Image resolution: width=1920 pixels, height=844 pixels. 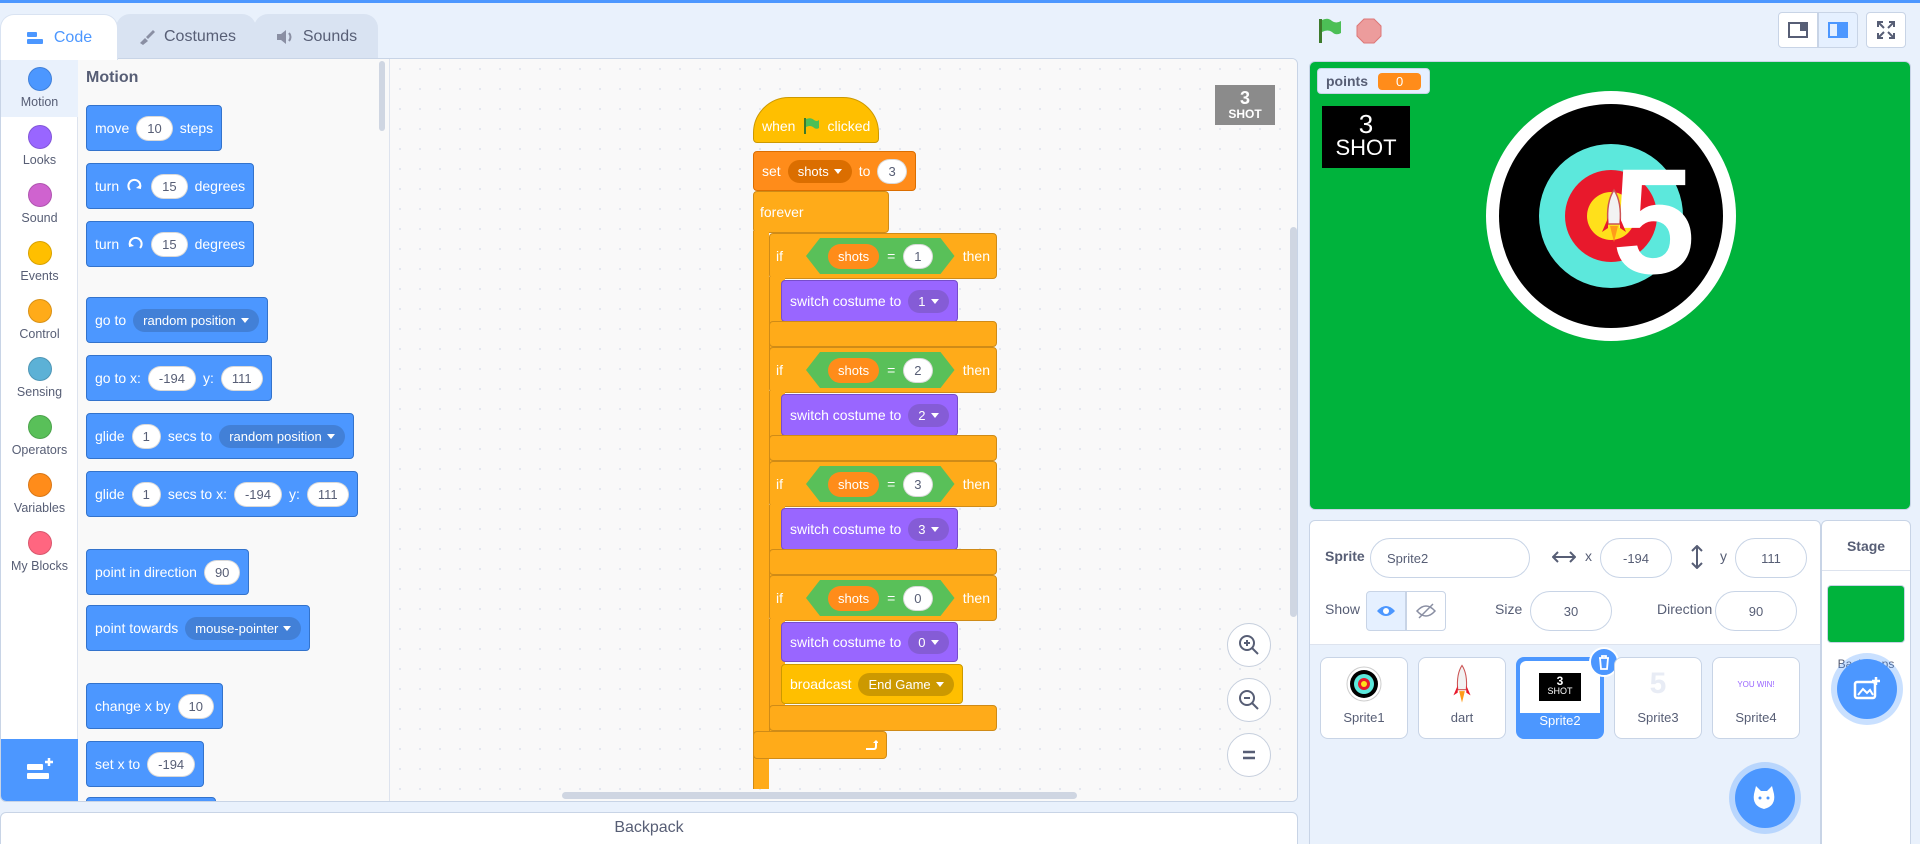 What do you see at coordinates (880, 256) in the screenshot?
I see `equals-operator-1: shots = 1` at bounding box center [880, 256].